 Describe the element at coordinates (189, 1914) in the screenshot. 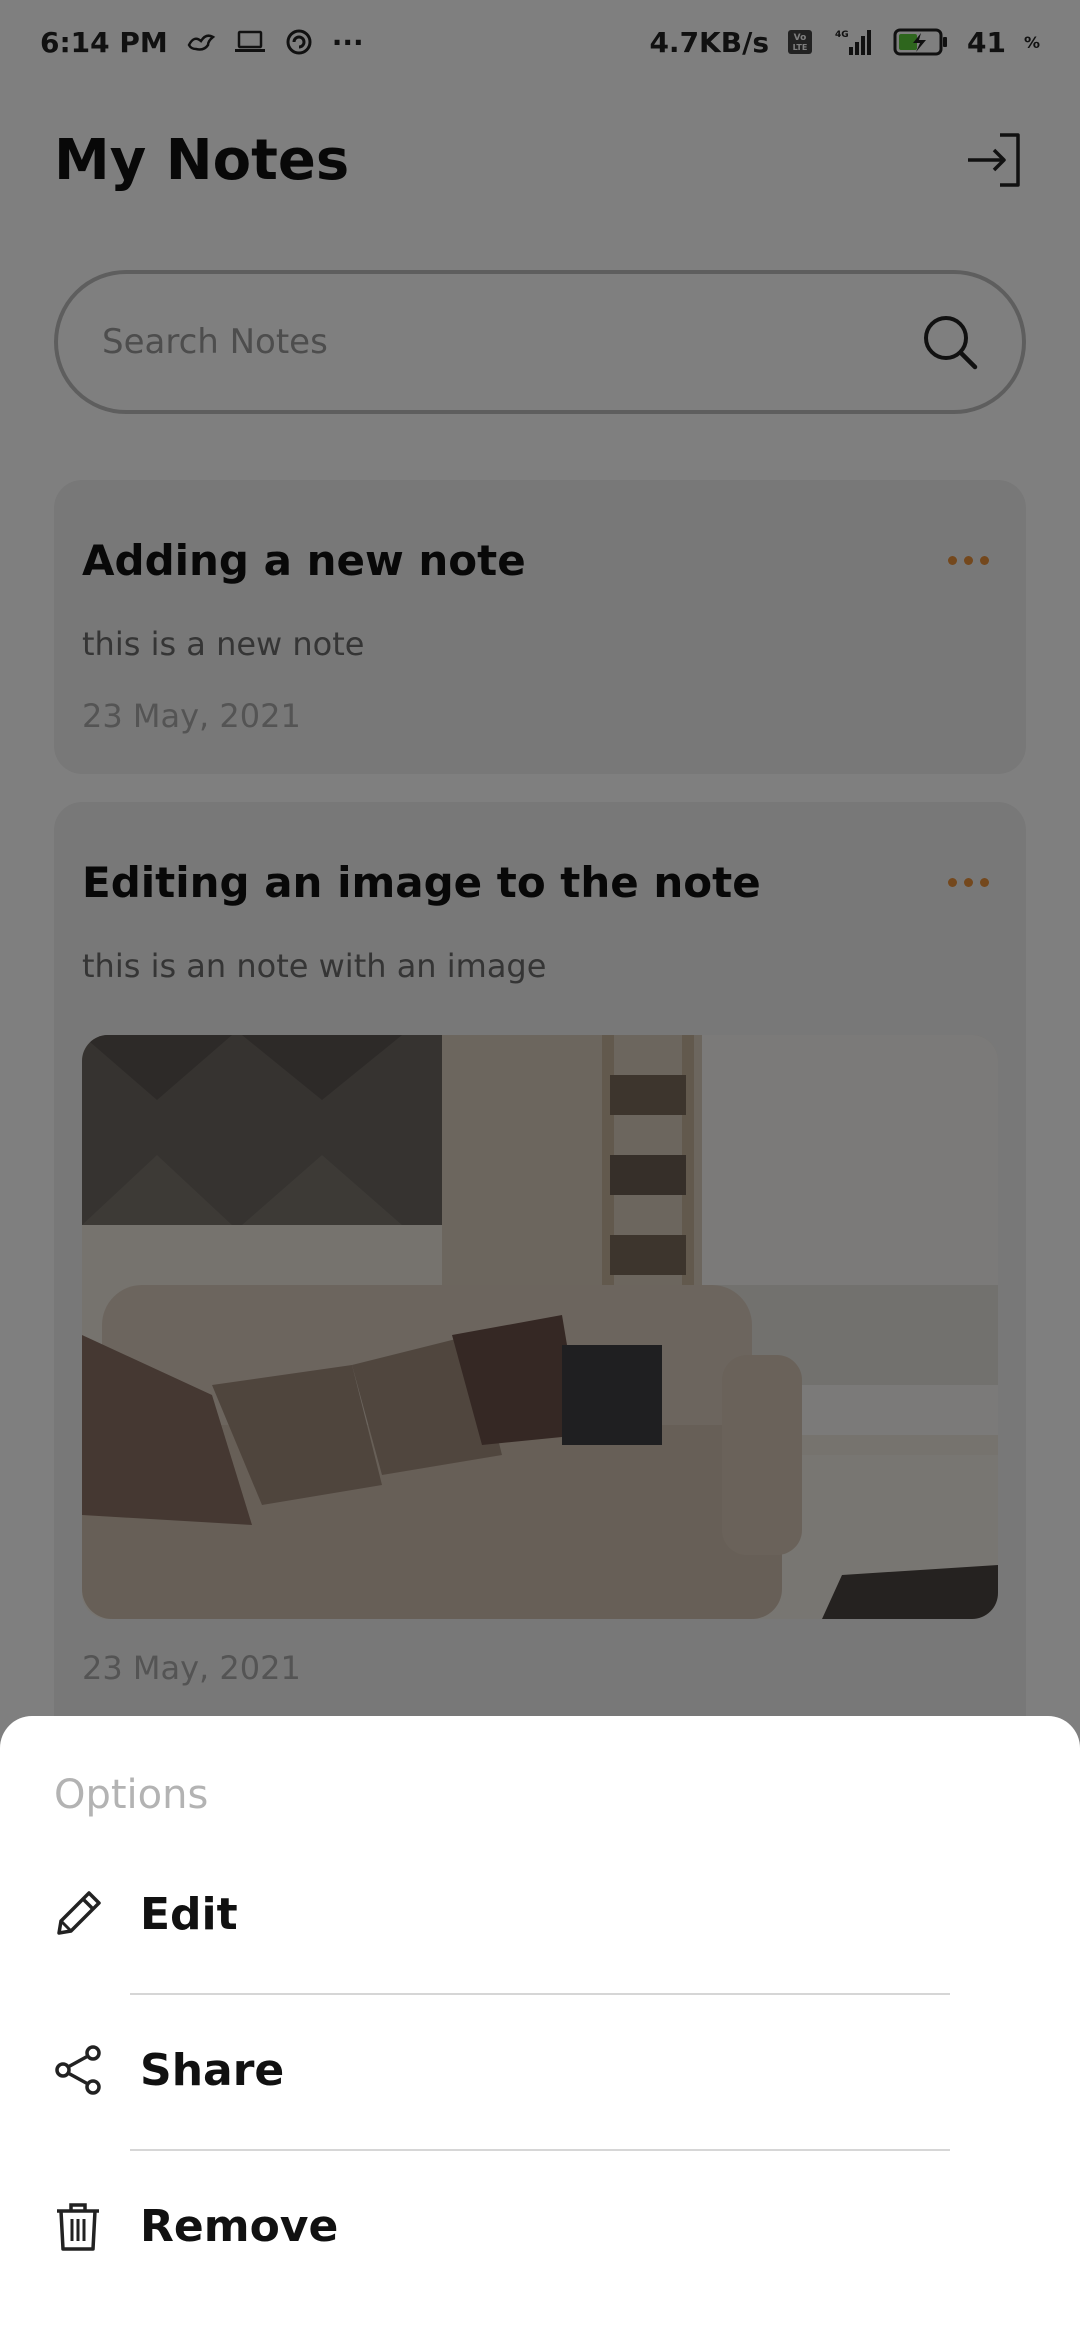

I see `edit-label: Edit` at that location.